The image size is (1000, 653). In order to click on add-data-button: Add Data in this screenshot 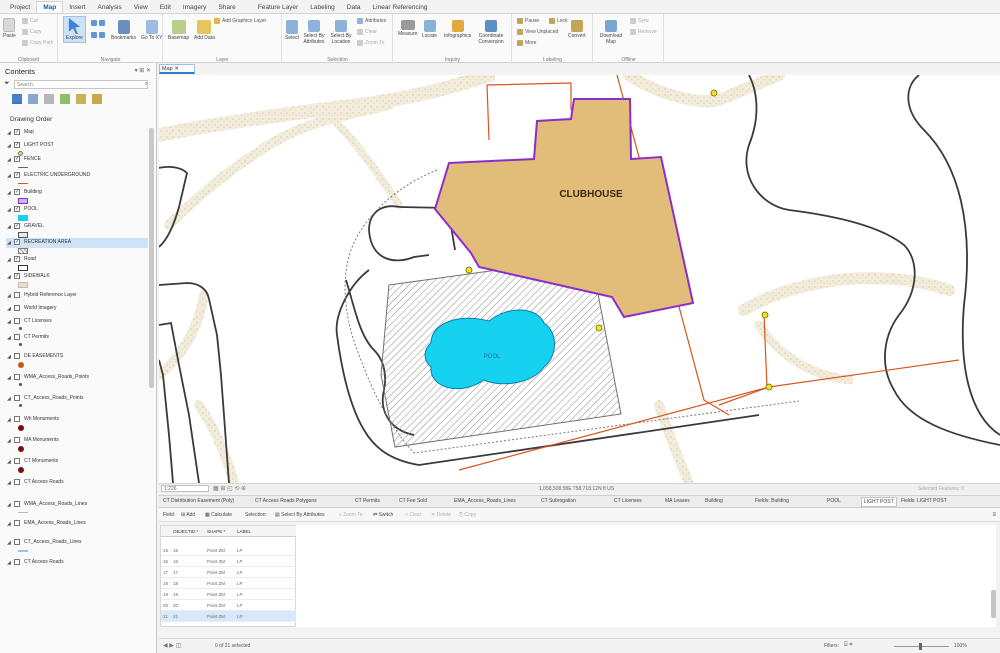, I will do `click(204, 30)`.